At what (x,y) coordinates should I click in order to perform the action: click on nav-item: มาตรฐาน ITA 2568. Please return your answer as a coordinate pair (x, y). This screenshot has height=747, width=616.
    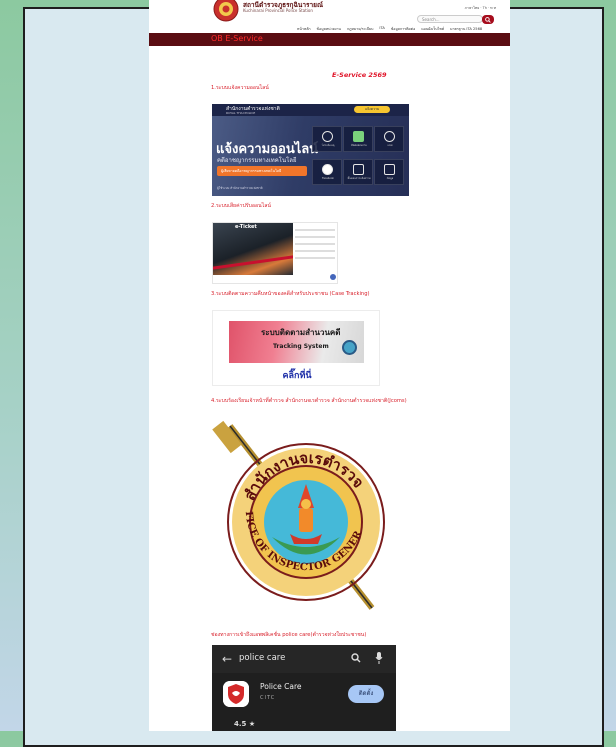
    Looking at the image, I should click on (466, 29).